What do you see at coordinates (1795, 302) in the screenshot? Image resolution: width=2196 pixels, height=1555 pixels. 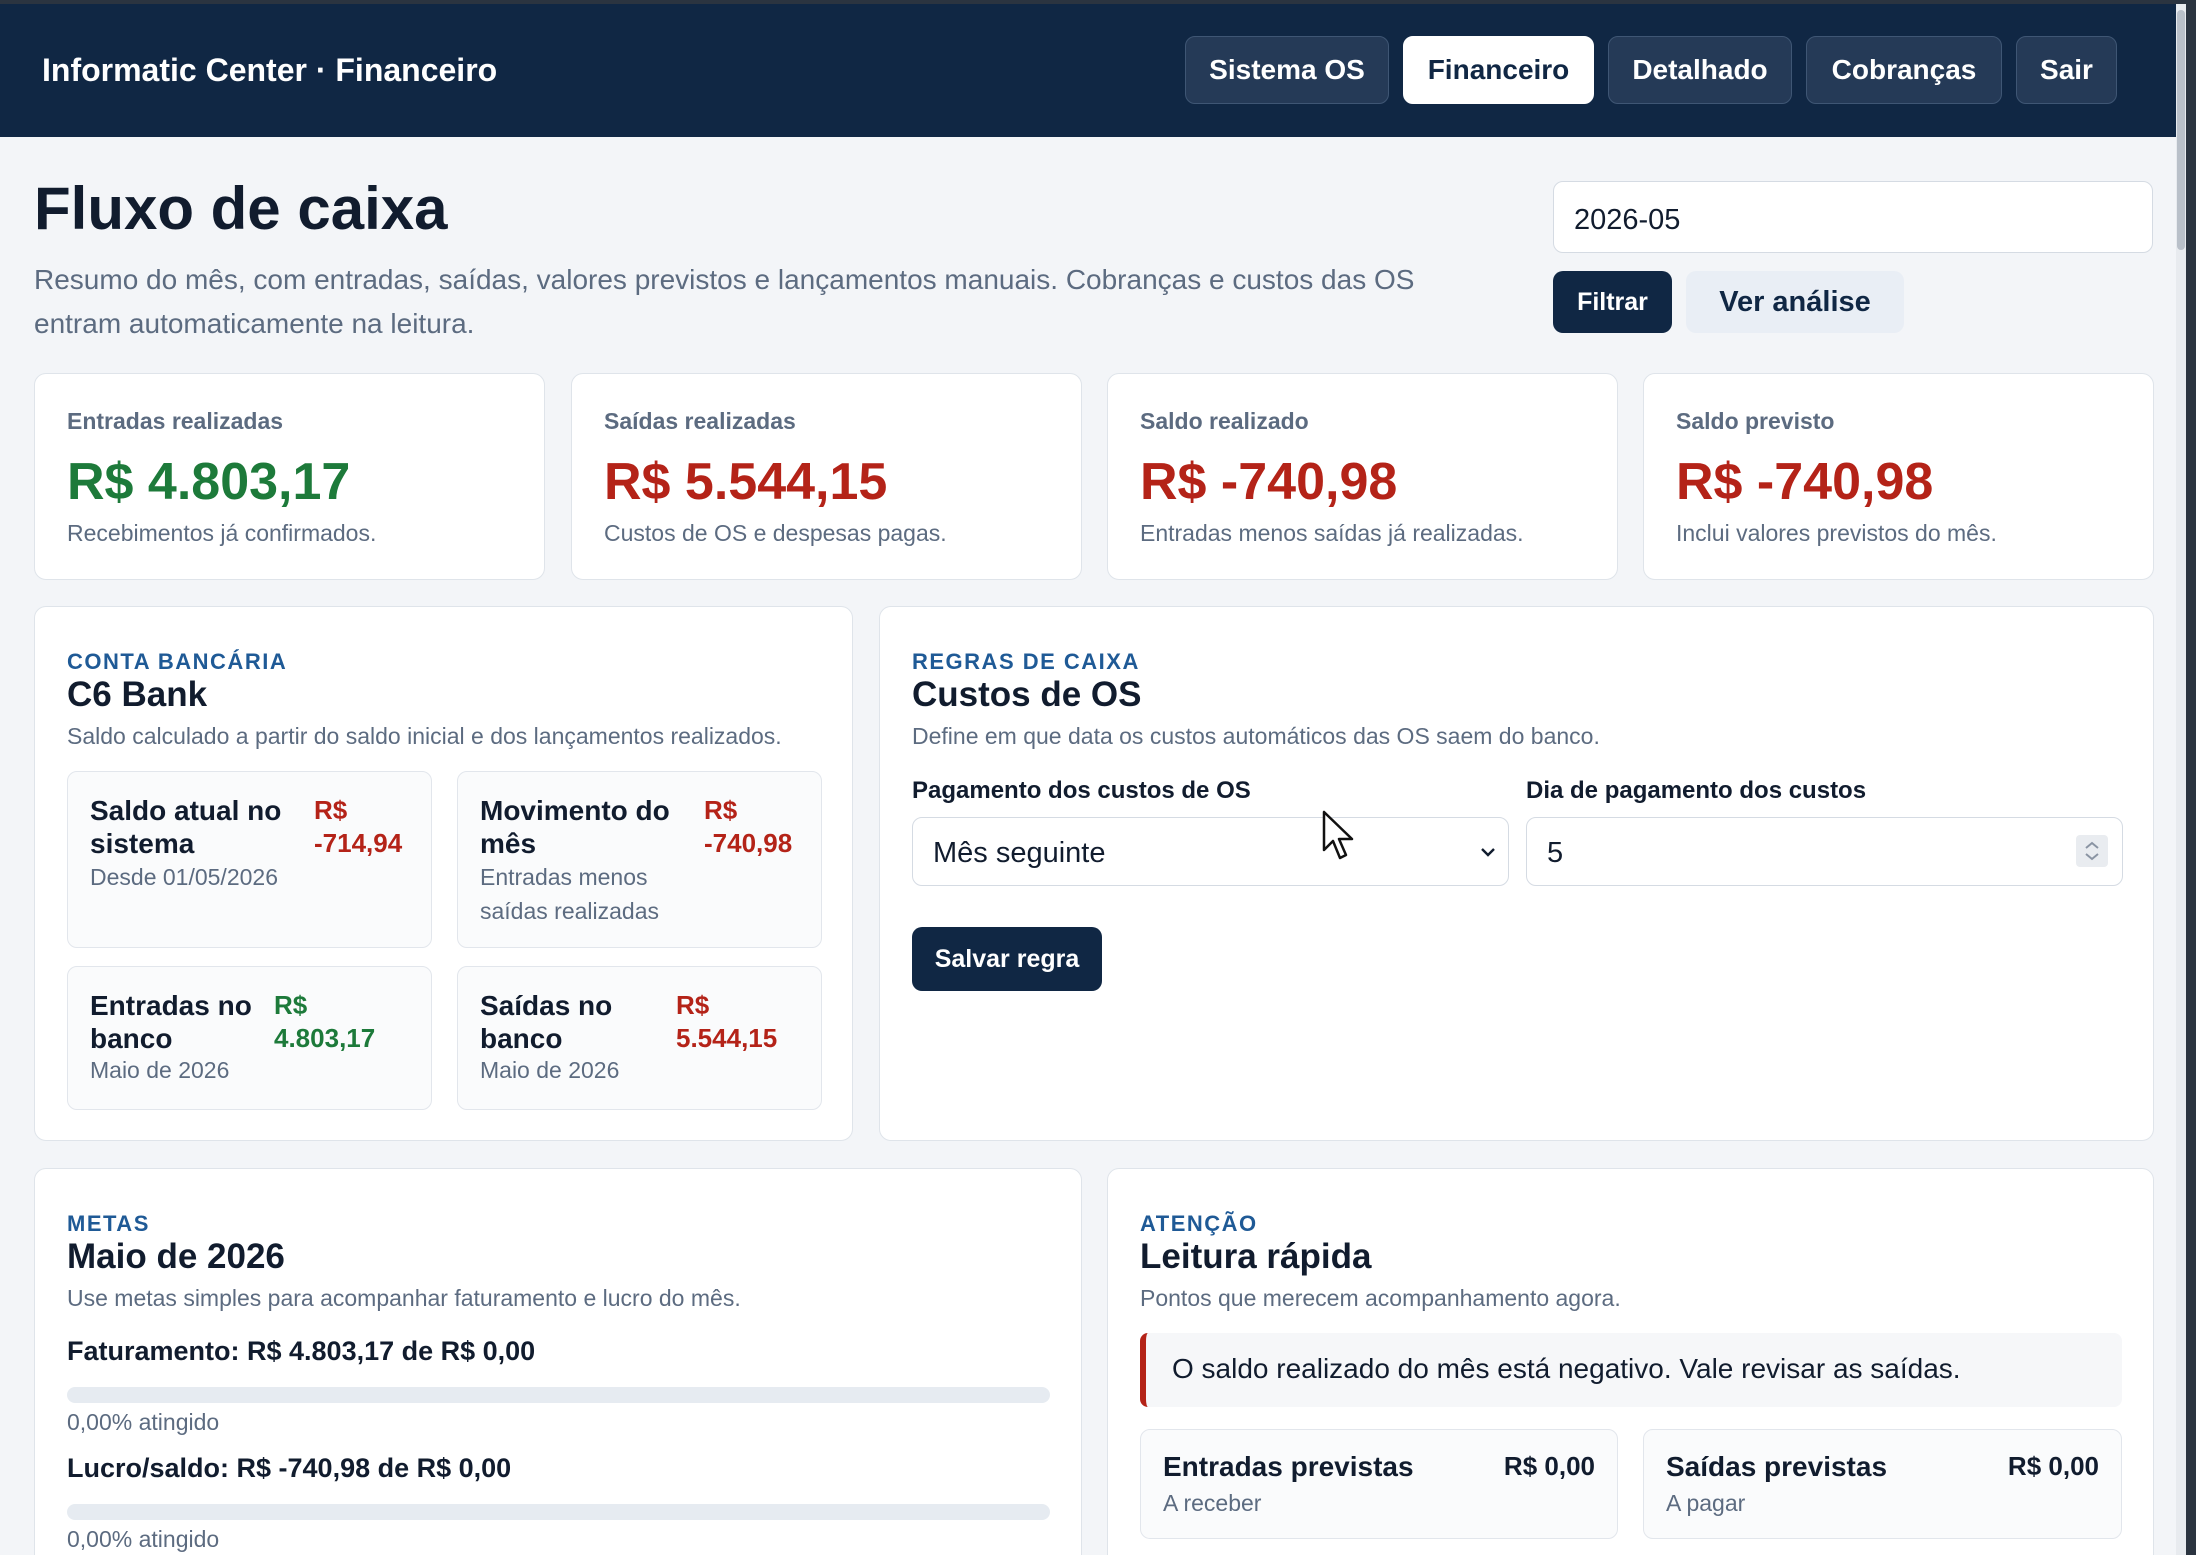 I see `view-analysis-button: Ver análise` at bounding box center [1795, 302].